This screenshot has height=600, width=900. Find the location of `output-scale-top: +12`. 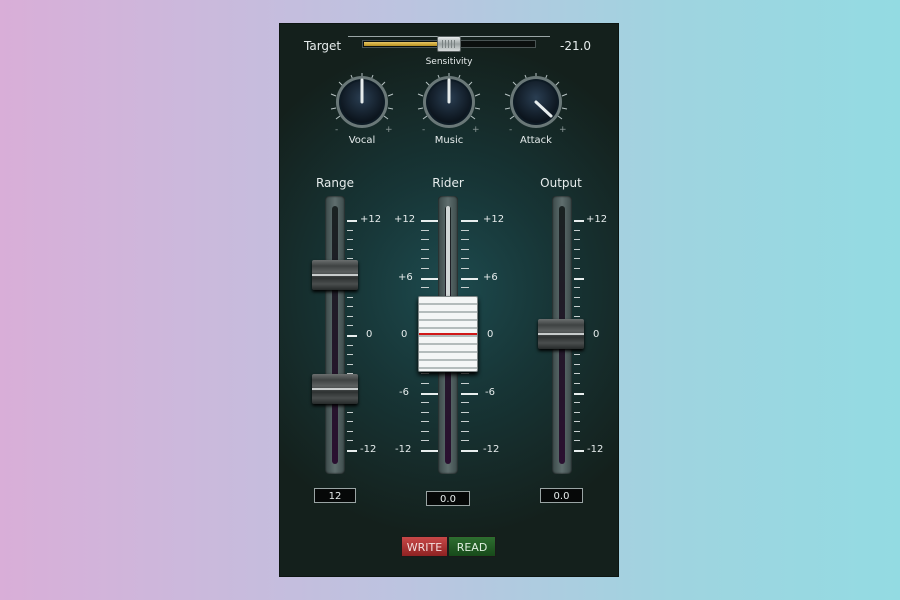

output-scale-top: +12 is located at coordinates (597, 219).